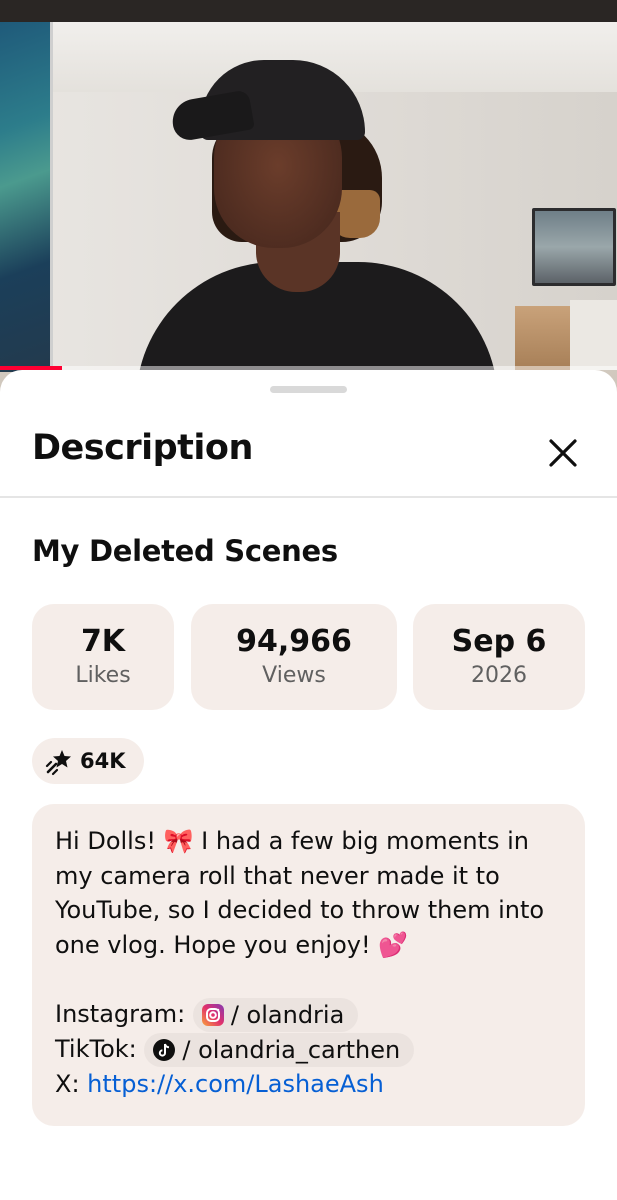  What do you see at coordinates (103, 641) in the screenshot?
I see `stat-likes-value: 7K` at bounding box center [103, 641].